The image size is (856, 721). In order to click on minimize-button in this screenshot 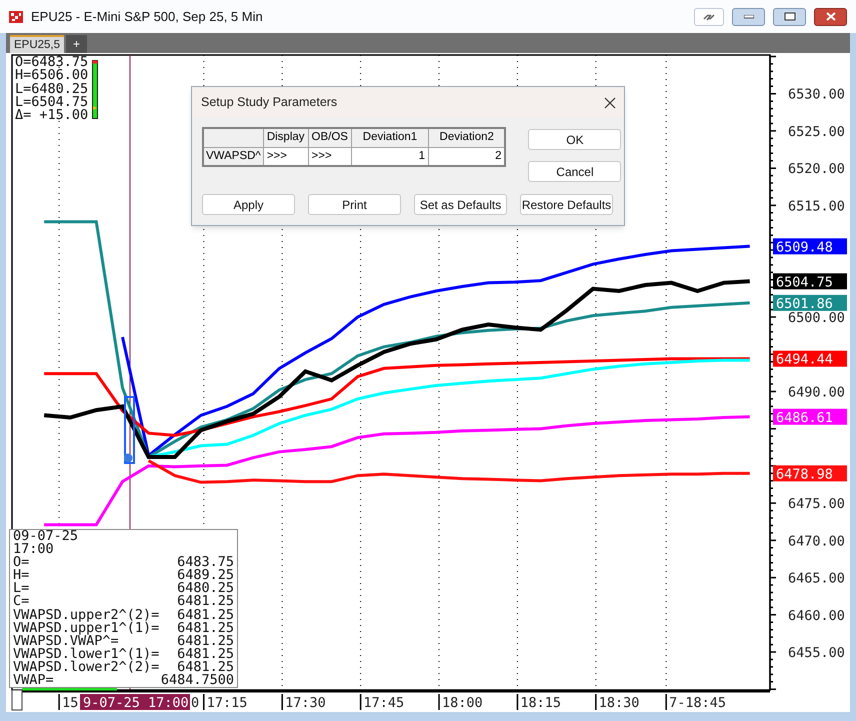, I will do `click(748, 17)`.